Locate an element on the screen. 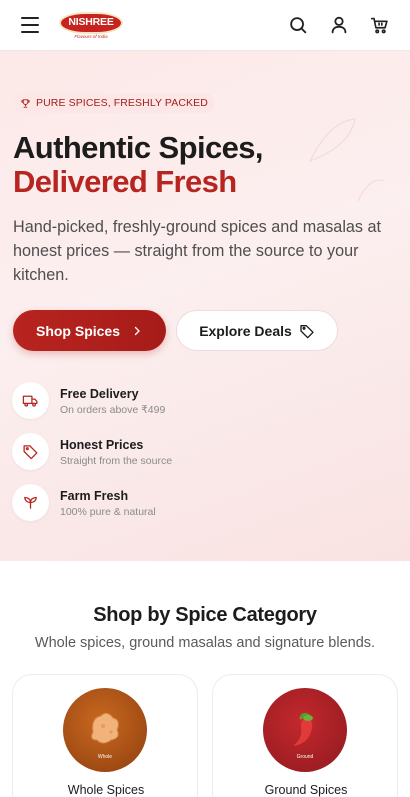 The height and width of the screenshot is (797, 410). hero-badge: PURE SPICES, FRESHLY PACKED is located at coordinates (114, 103).